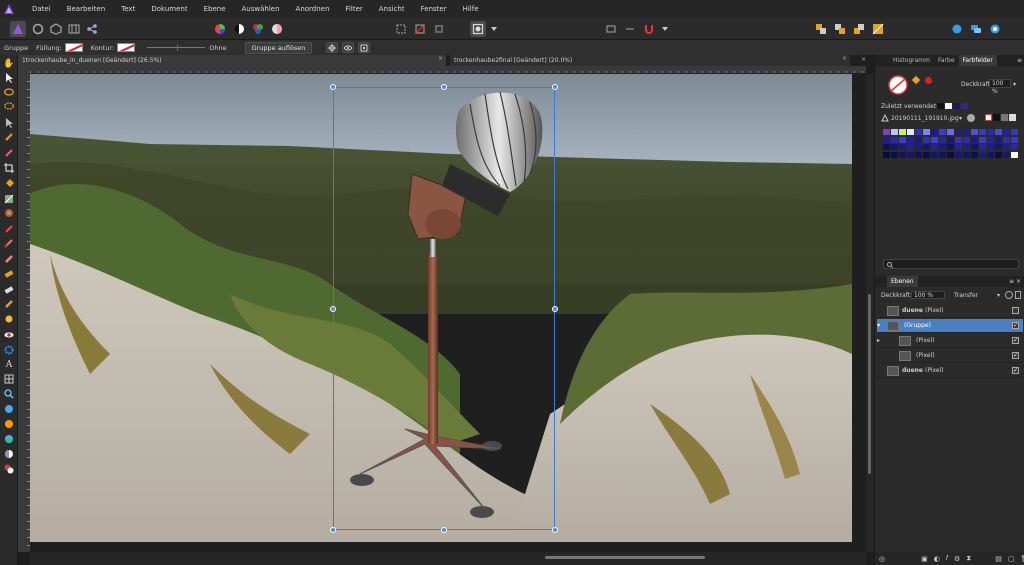  What do you see at coordinates (420, 29) in the screenshot?
I see `no-selection-icon` at bounding box center [420, 29].